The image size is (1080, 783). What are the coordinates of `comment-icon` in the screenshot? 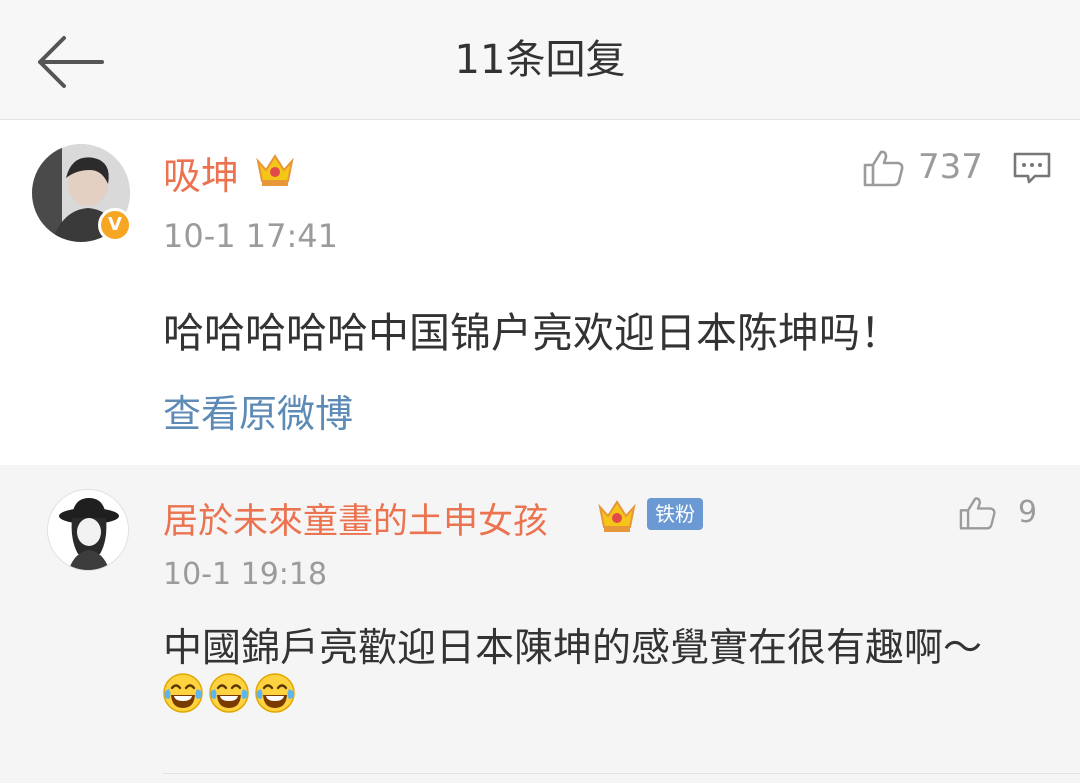 It's located at (1032, 168).